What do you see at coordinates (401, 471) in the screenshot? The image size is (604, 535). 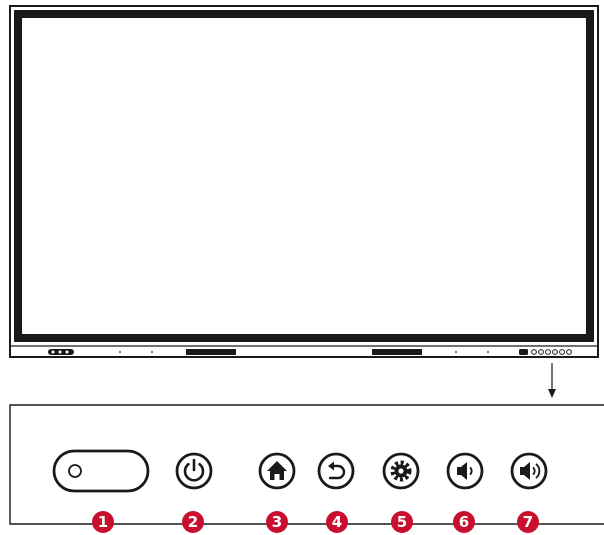 I see `settings-gear-icon` at bounding box center [401, 471].